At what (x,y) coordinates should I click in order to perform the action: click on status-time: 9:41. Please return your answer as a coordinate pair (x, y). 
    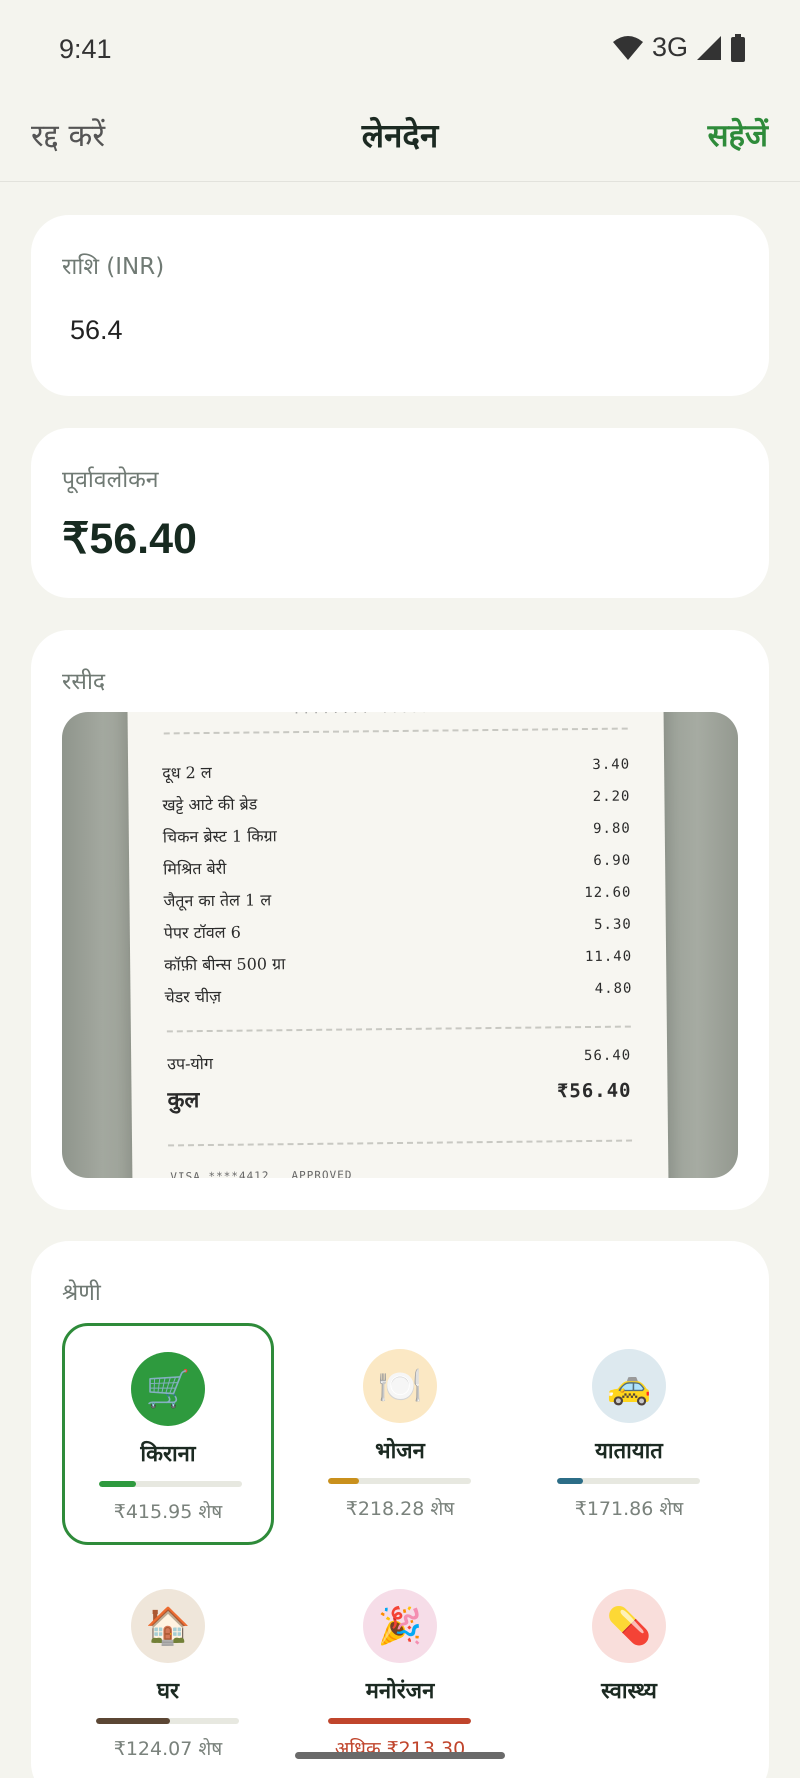
    Looking at the image, I should click on (85, 49).